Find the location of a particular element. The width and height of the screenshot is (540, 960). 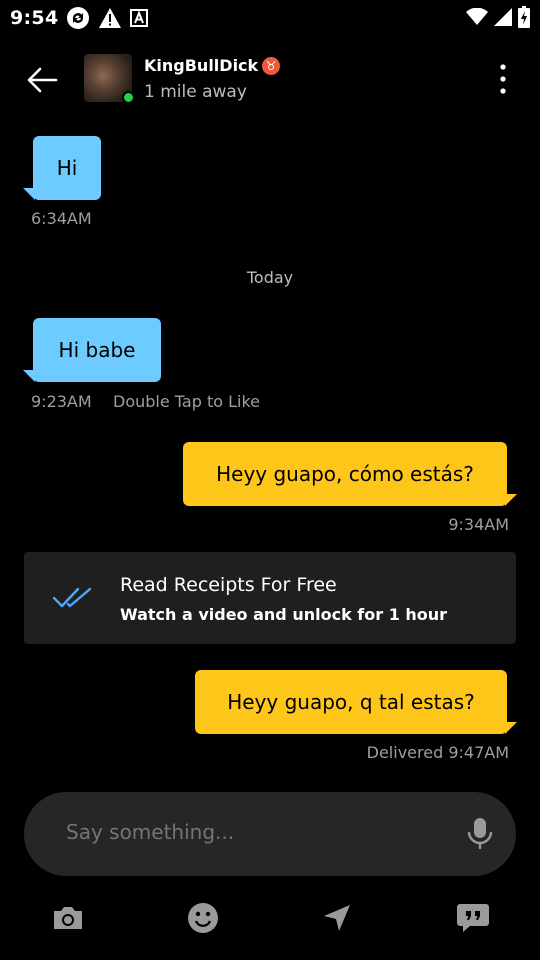

saved-phrases-button is located at coordinates (473, 918).